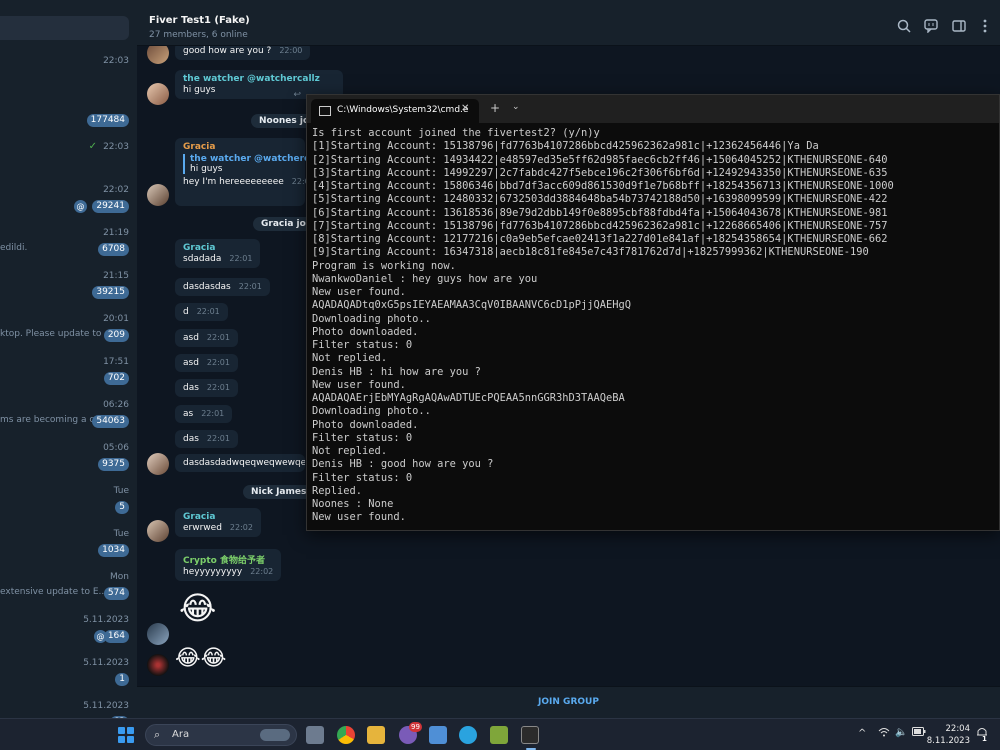  What do you see at coordinates (119, 577) in the screenshot?
I see `chat-time: Mon` at bounding box center [119, 577].